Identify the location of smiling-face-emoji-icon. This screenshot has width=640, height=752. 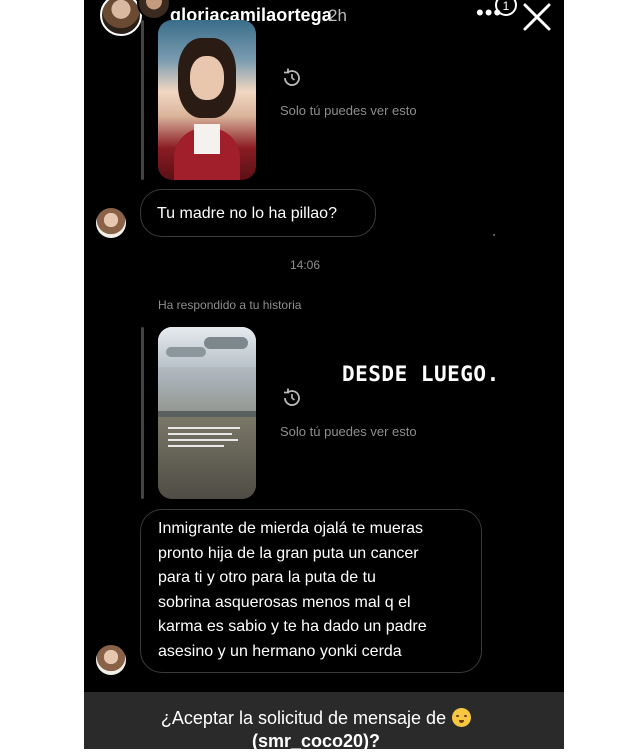
(462, 717).